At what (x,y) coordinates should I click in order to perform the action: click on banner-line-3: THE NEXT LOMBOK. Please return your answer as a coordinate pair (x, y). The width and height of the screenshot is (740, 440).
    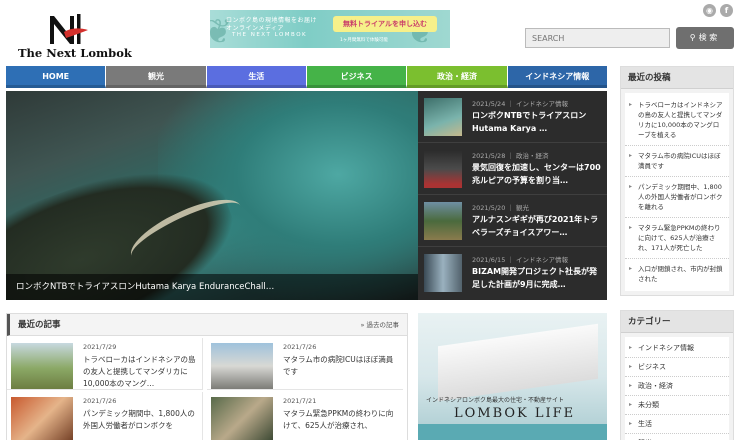
    Looking at the image, I should click on (270, 35).